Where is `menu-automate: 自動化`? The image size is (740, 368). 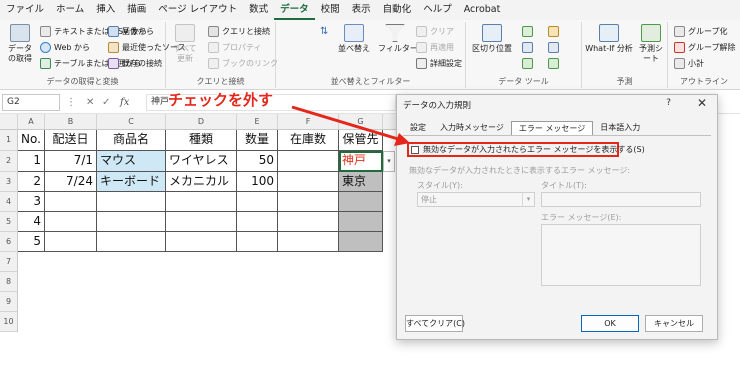 menu-automate: 自動化 is located at coordinates (397, 10).